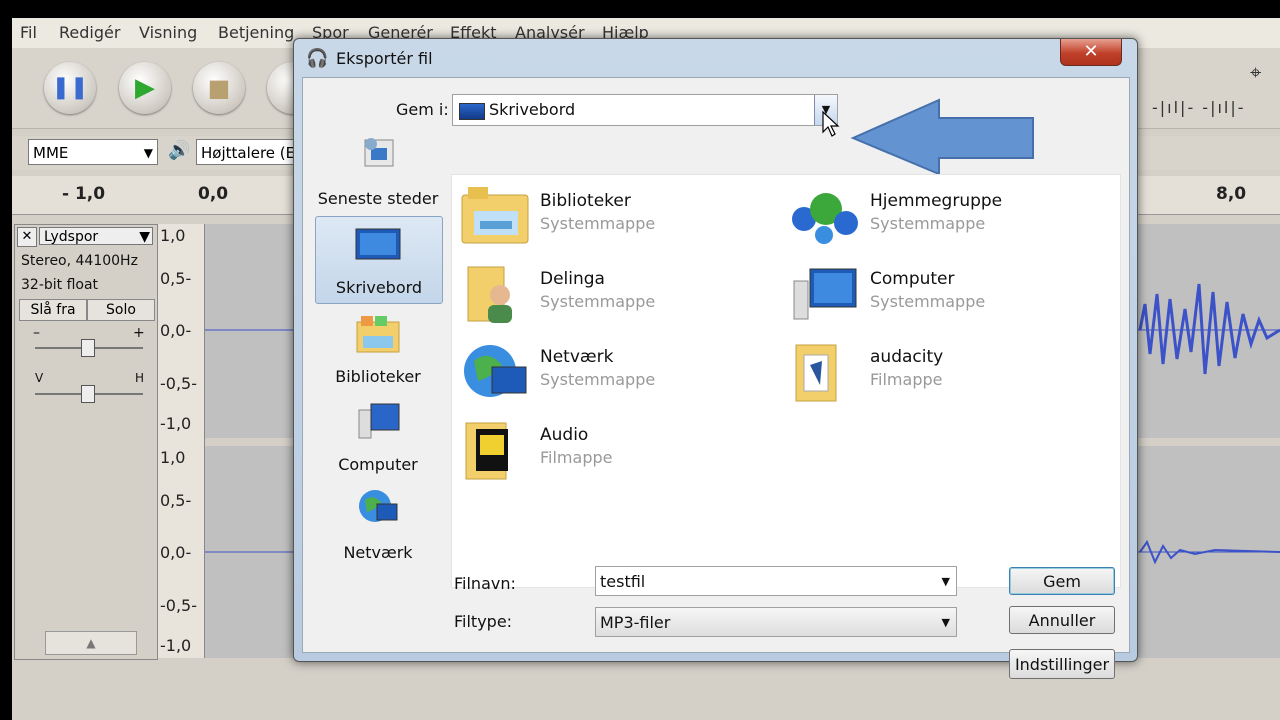 The height and width of the screenshot is (720, 1280). What do you see at coordinates (168, 32) in the screenshot?
I see `menu-visning: Visning` at bounding box center [168, 32].